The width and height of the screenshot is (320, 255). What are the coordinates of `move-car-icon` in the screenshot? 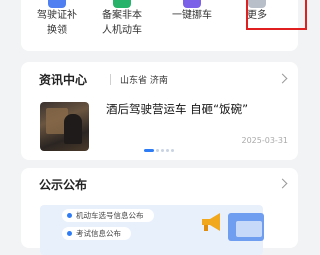 It's located at (192, 4).